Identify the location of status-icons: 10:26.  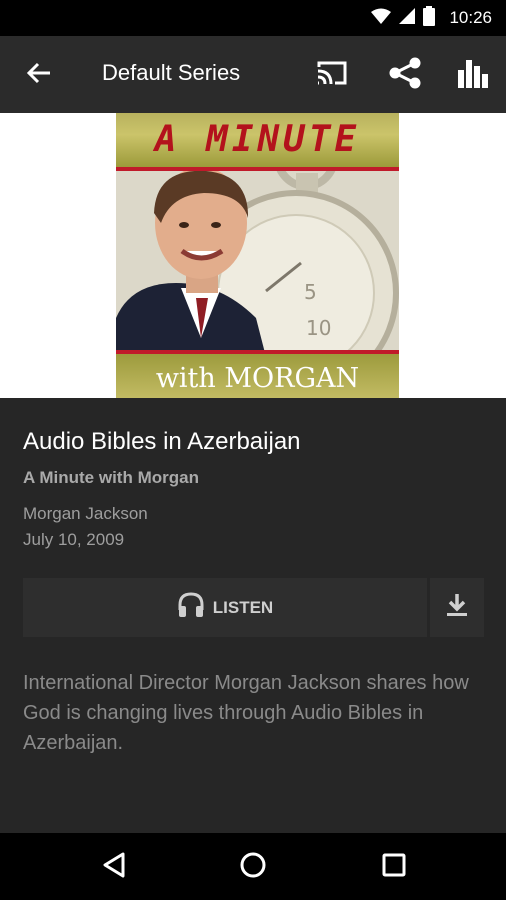
(431, 18).